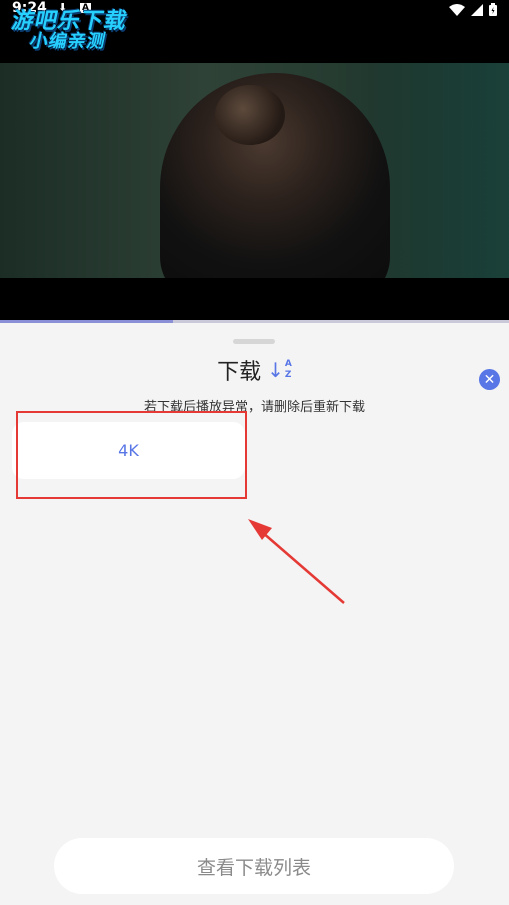  Describe the element at coordinates (288, 364) in the screenshot. I see `sort-letter-a: A` at that location.